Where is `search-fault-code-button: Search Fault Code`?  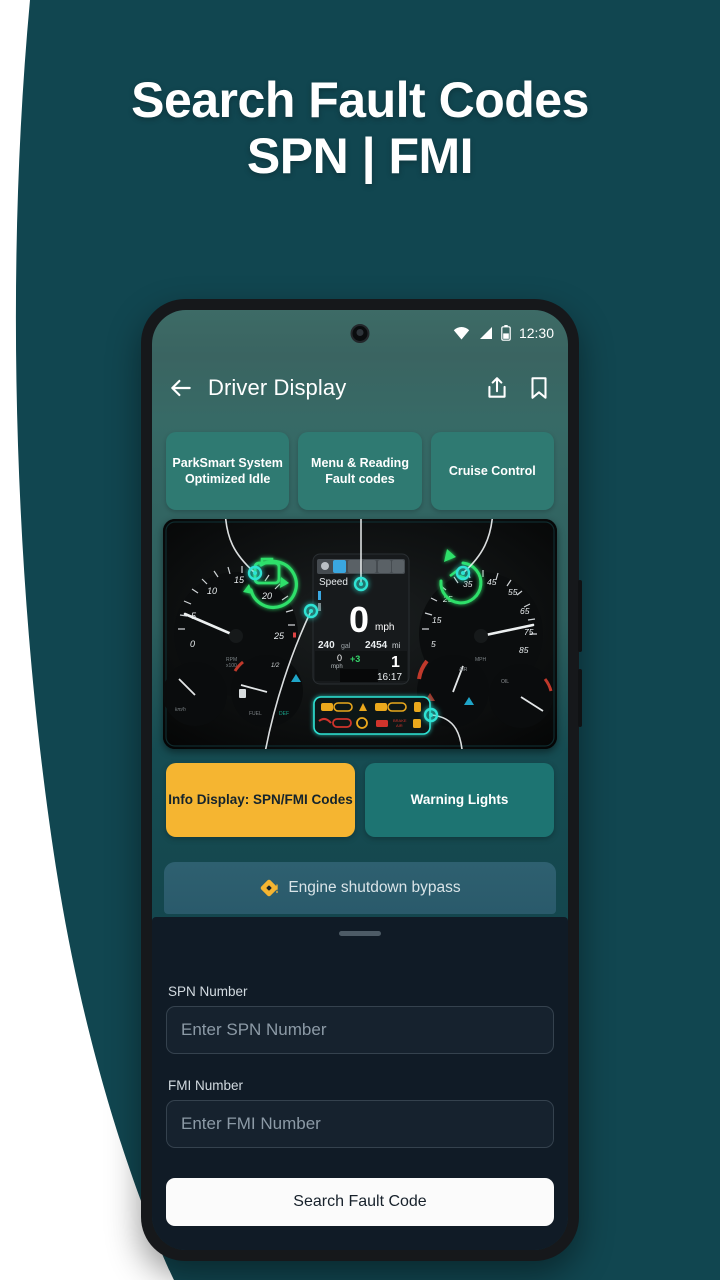 search-fault-code-button: Search Fault Code is located at coordinates (360, 1202).